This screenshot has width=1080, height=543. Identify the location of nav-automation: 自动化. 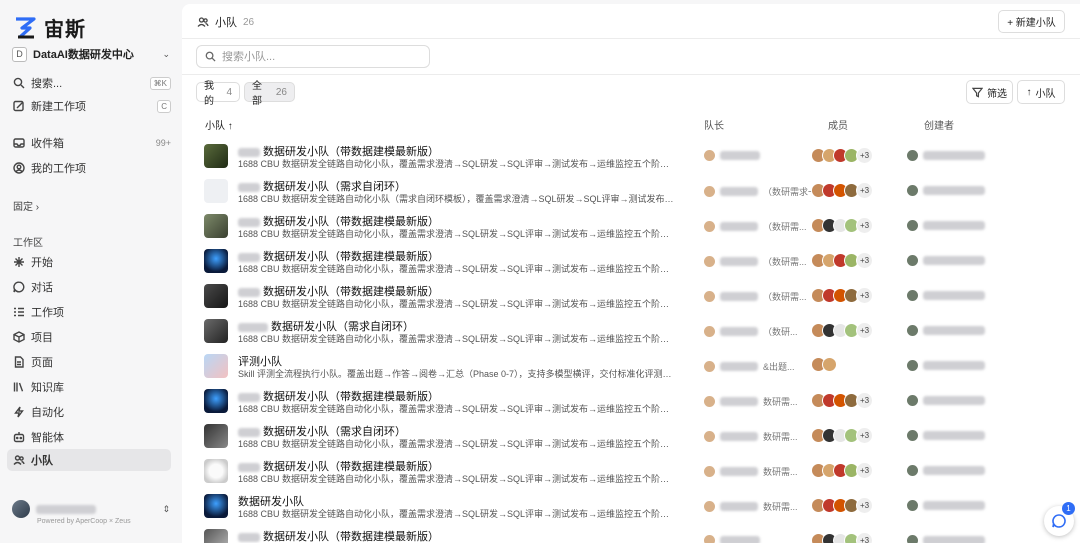
(89, 412).